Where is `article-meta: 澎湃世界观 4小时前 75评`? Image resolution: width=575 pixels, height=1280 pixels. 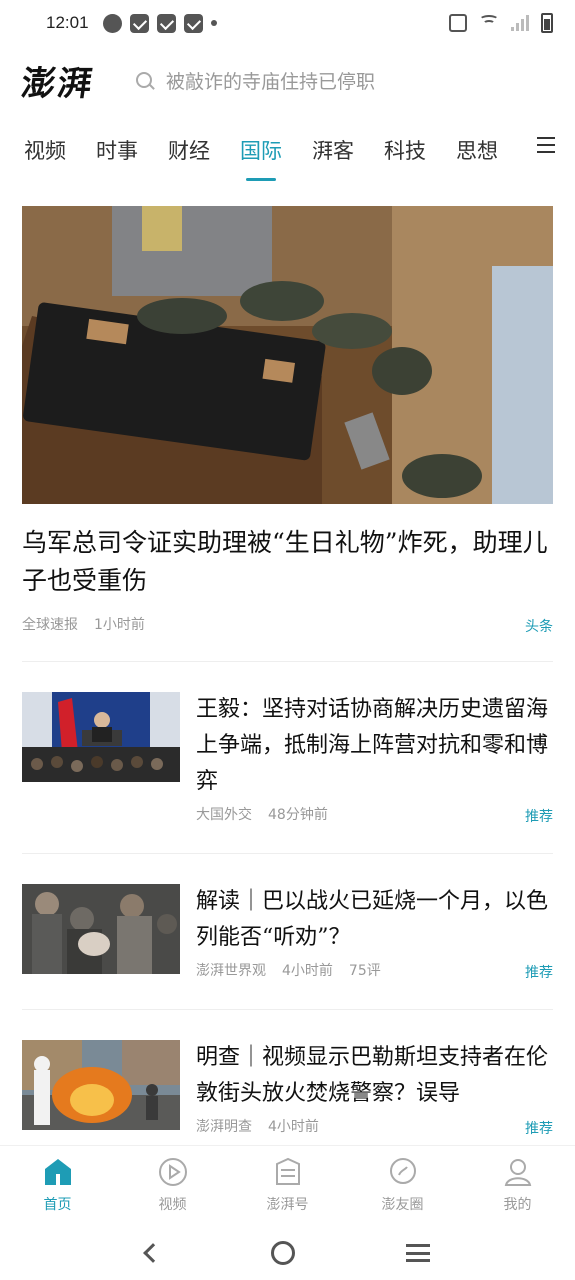
article-meta: 澎湃世界观 4小时前 75评 is located at coordinates (288, 970).